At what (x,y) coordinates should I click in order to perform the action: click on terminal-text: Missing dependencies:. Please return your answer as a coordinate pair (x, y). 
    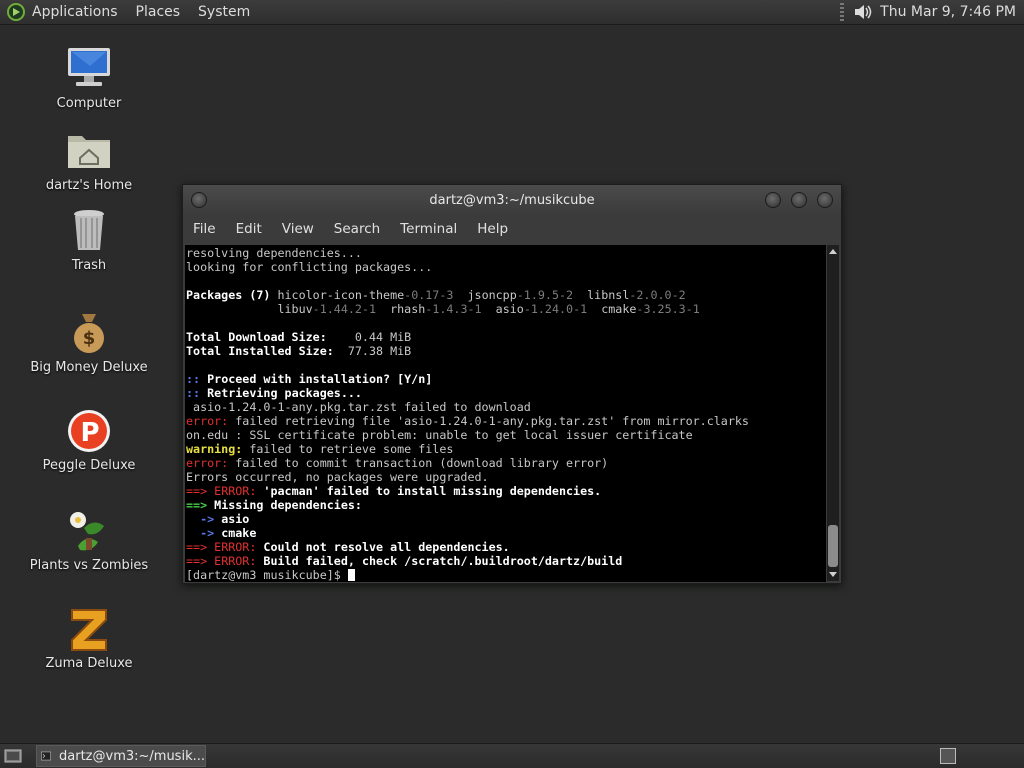
    Looking at the image, I should click on (288, 505).